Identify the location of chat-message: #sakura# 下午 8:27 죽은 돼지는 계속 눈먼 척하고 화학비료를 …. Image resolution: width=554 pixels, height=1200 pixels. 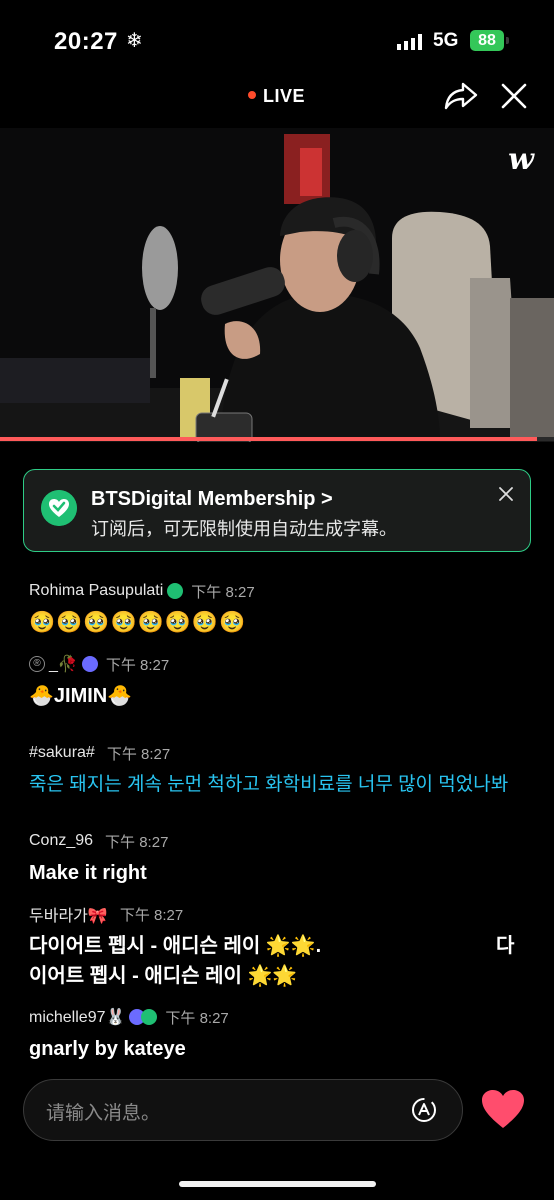
(279, 771).